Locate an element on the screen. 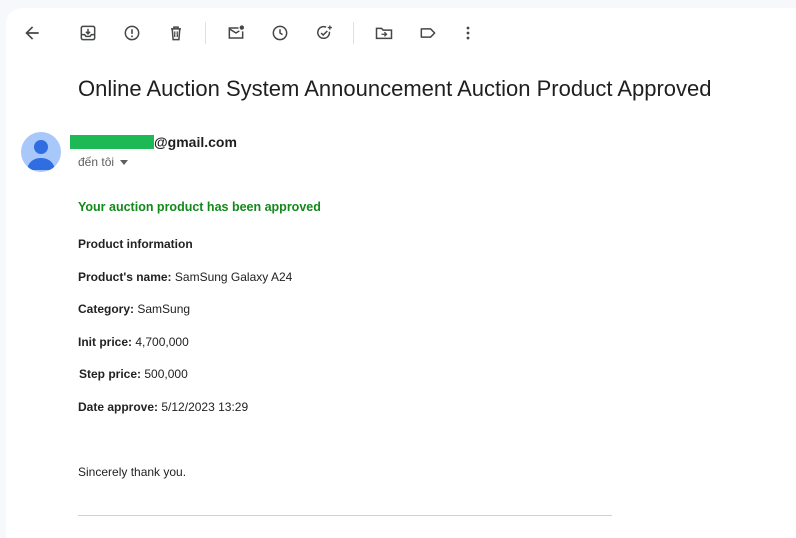  back-arrow-icon is located at coordinates (32, 33).